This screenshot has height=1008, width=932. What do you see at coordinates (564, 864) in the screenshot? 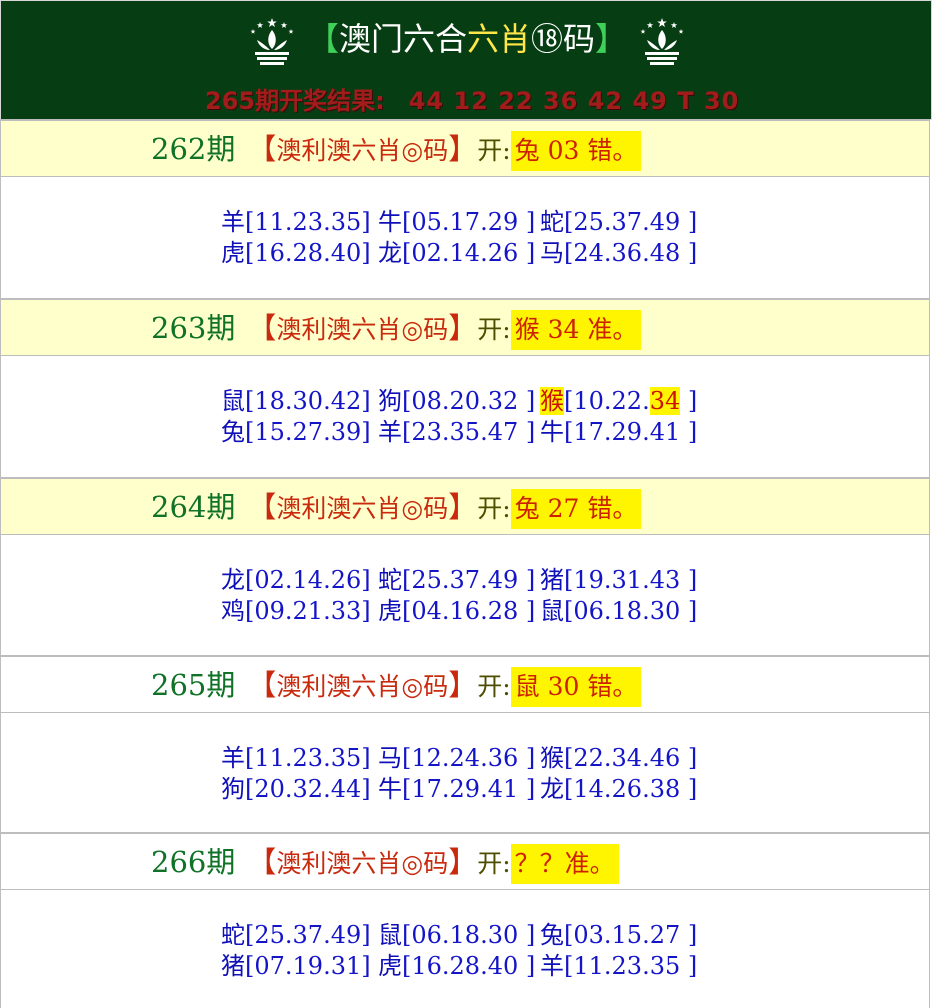
I see `draw-result-badge: ？？准。` at bounding box center [564, 864].